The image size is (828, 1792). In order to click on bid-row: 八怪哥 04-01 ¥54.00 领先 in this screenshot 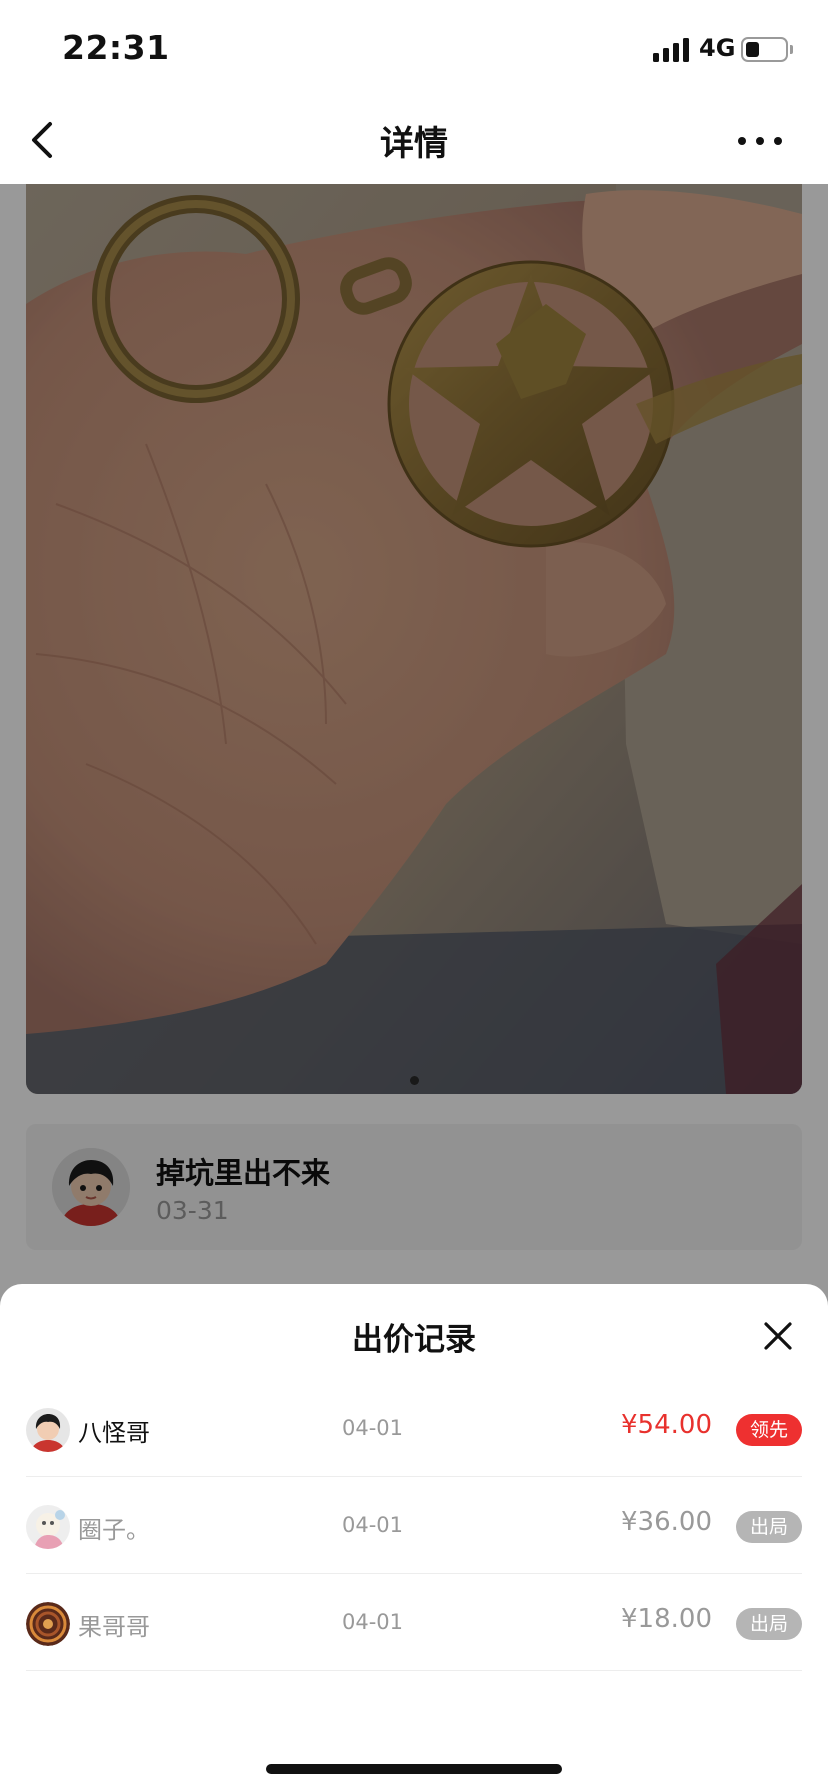, I will do `click(414, 1428)`.